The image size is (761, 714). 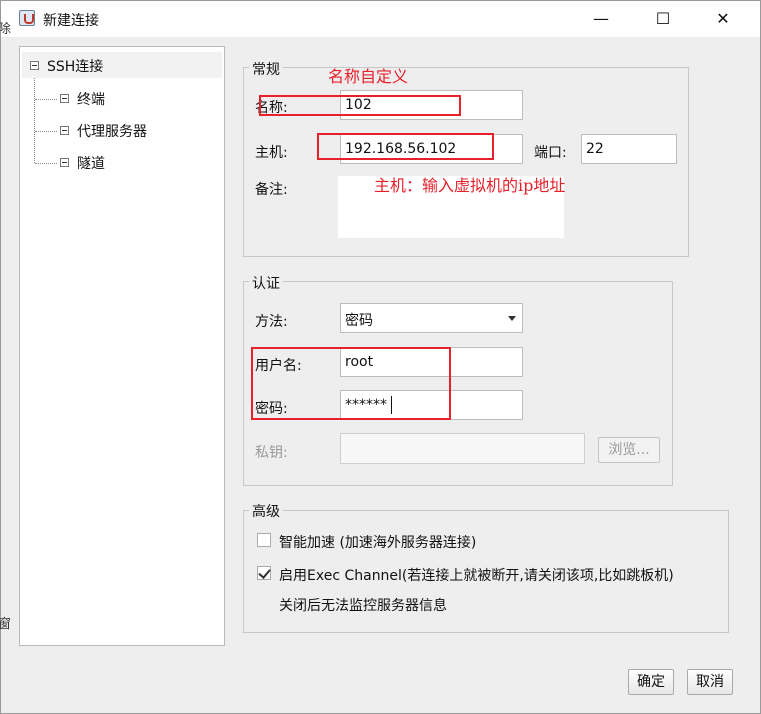 What do you see at coordinates (470, 185) in the screenshot?
I see `host-annotation: 主机：输入虚拟机的ip地址` at bounding box center [470, 185].